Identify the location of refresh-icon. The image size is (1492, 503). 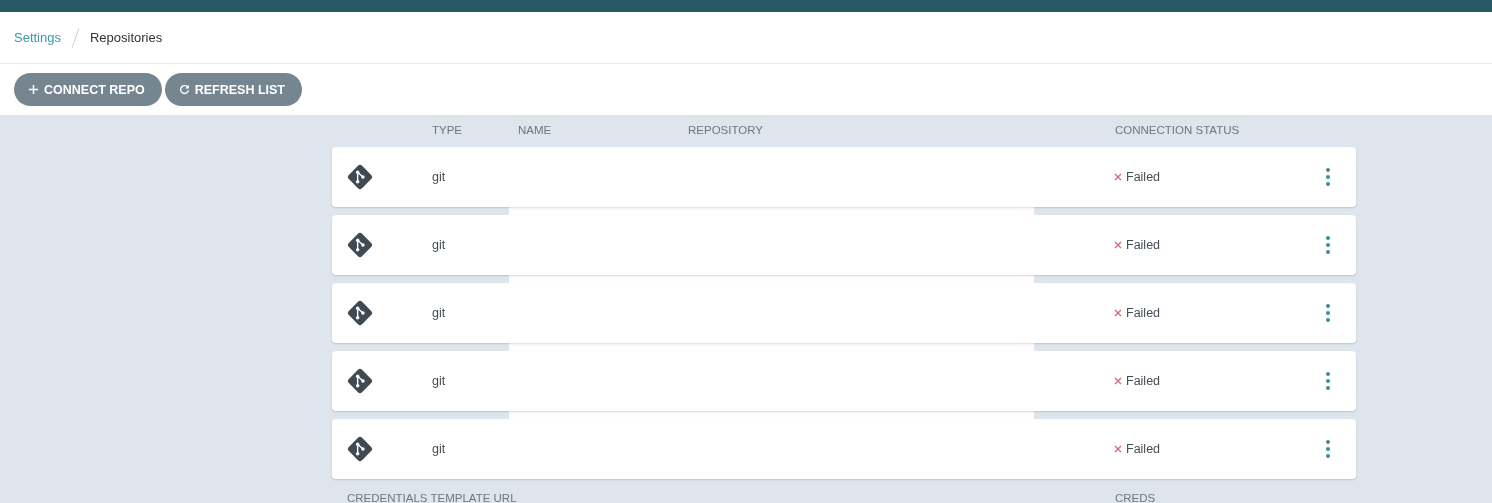
(184, 89).